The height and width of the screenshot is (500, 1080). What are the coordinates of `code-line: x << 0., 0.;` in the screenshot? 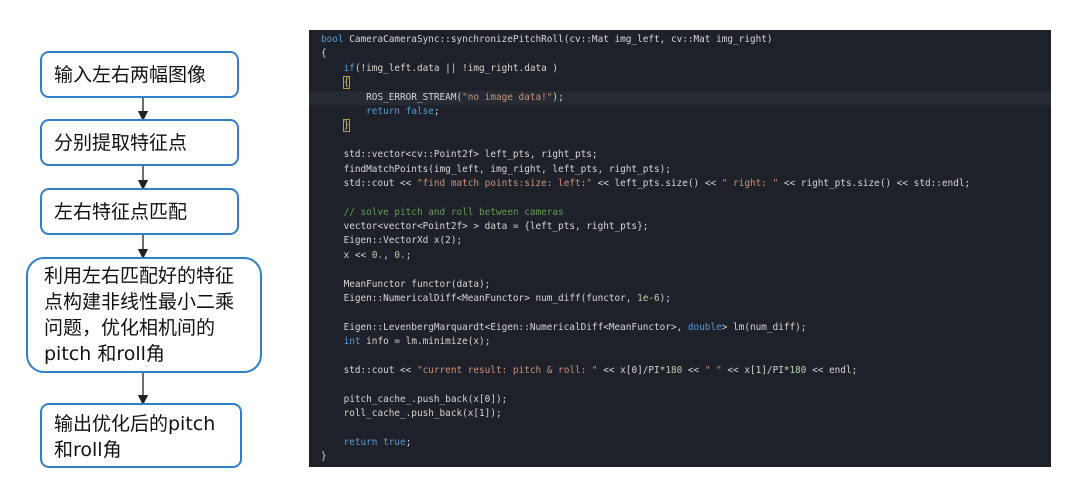 It's located at (366, 255).